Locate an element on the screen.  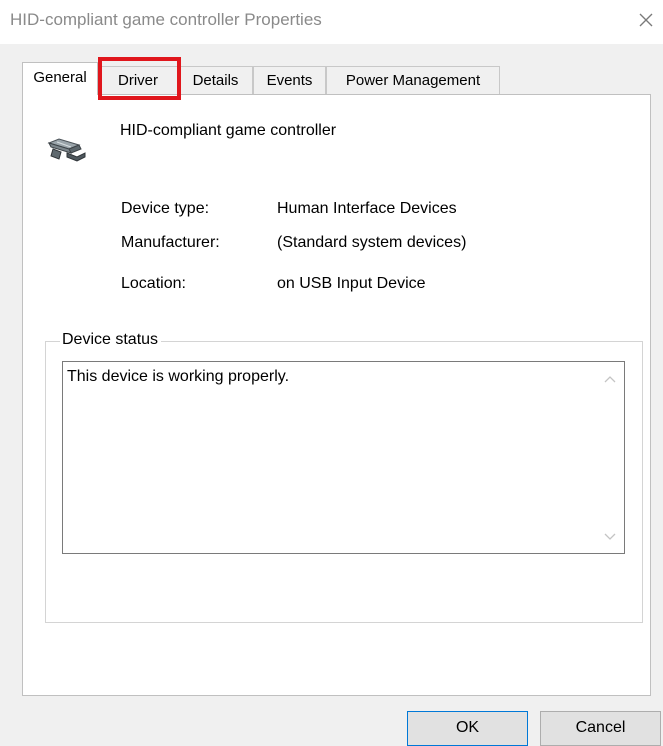
location-label: Location: is located at coordinates (153, 283).